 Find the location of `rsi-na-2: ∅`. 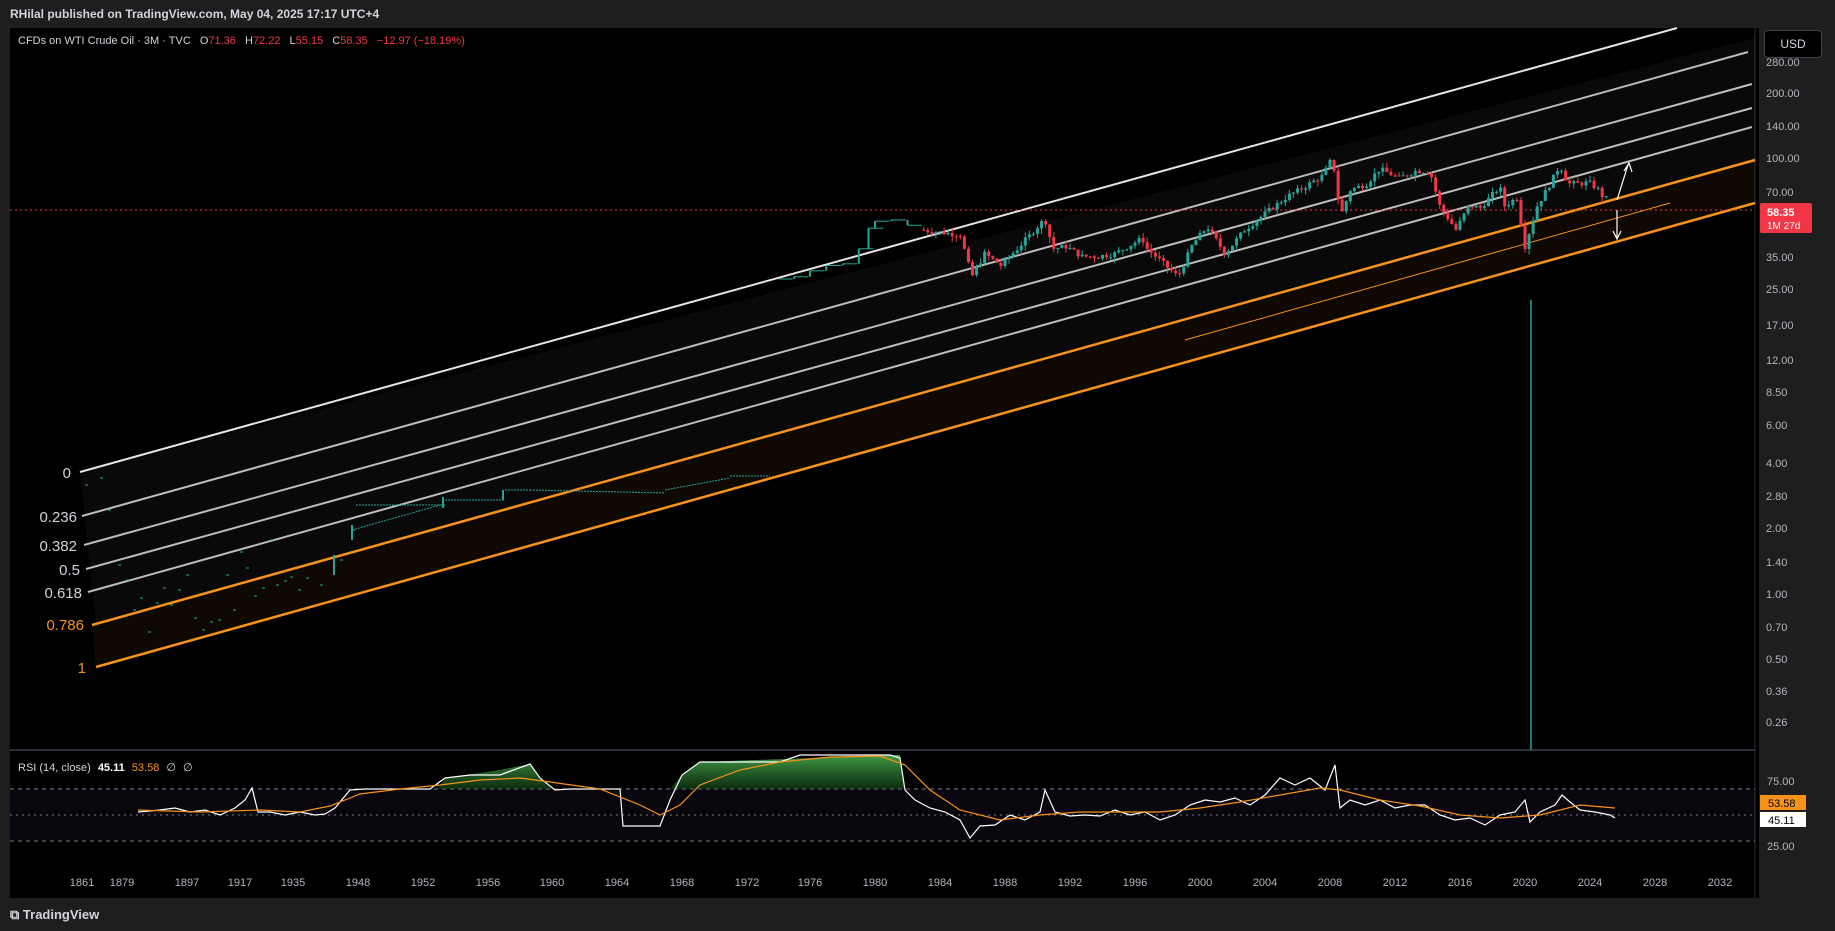

rsi-na-2: ∅ is located at coordinates (188, 768).